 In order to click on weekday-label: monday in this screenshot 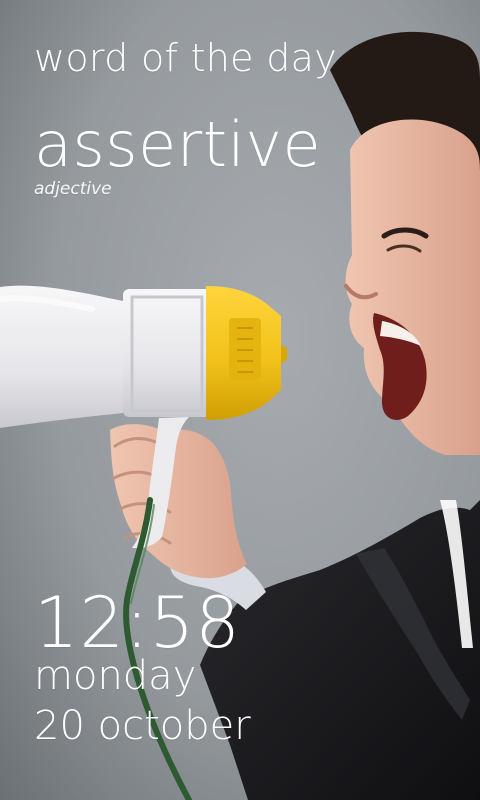, I will do `click(115, 676)`.